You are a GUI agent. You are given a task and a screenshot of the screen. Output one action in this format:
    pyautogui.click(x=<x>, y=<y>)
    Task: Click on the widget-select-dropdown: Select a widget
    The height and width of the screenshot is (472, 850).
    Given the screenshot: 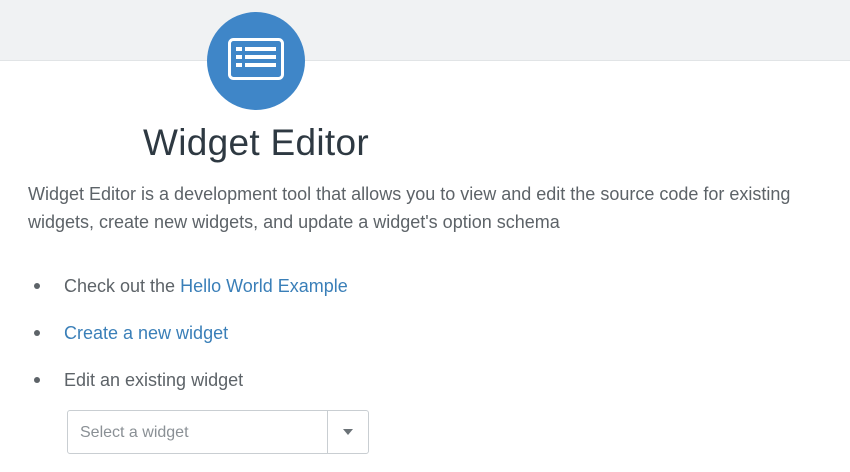 What is the action you would take?
    pyautogui.click(x=218, y=432)
    